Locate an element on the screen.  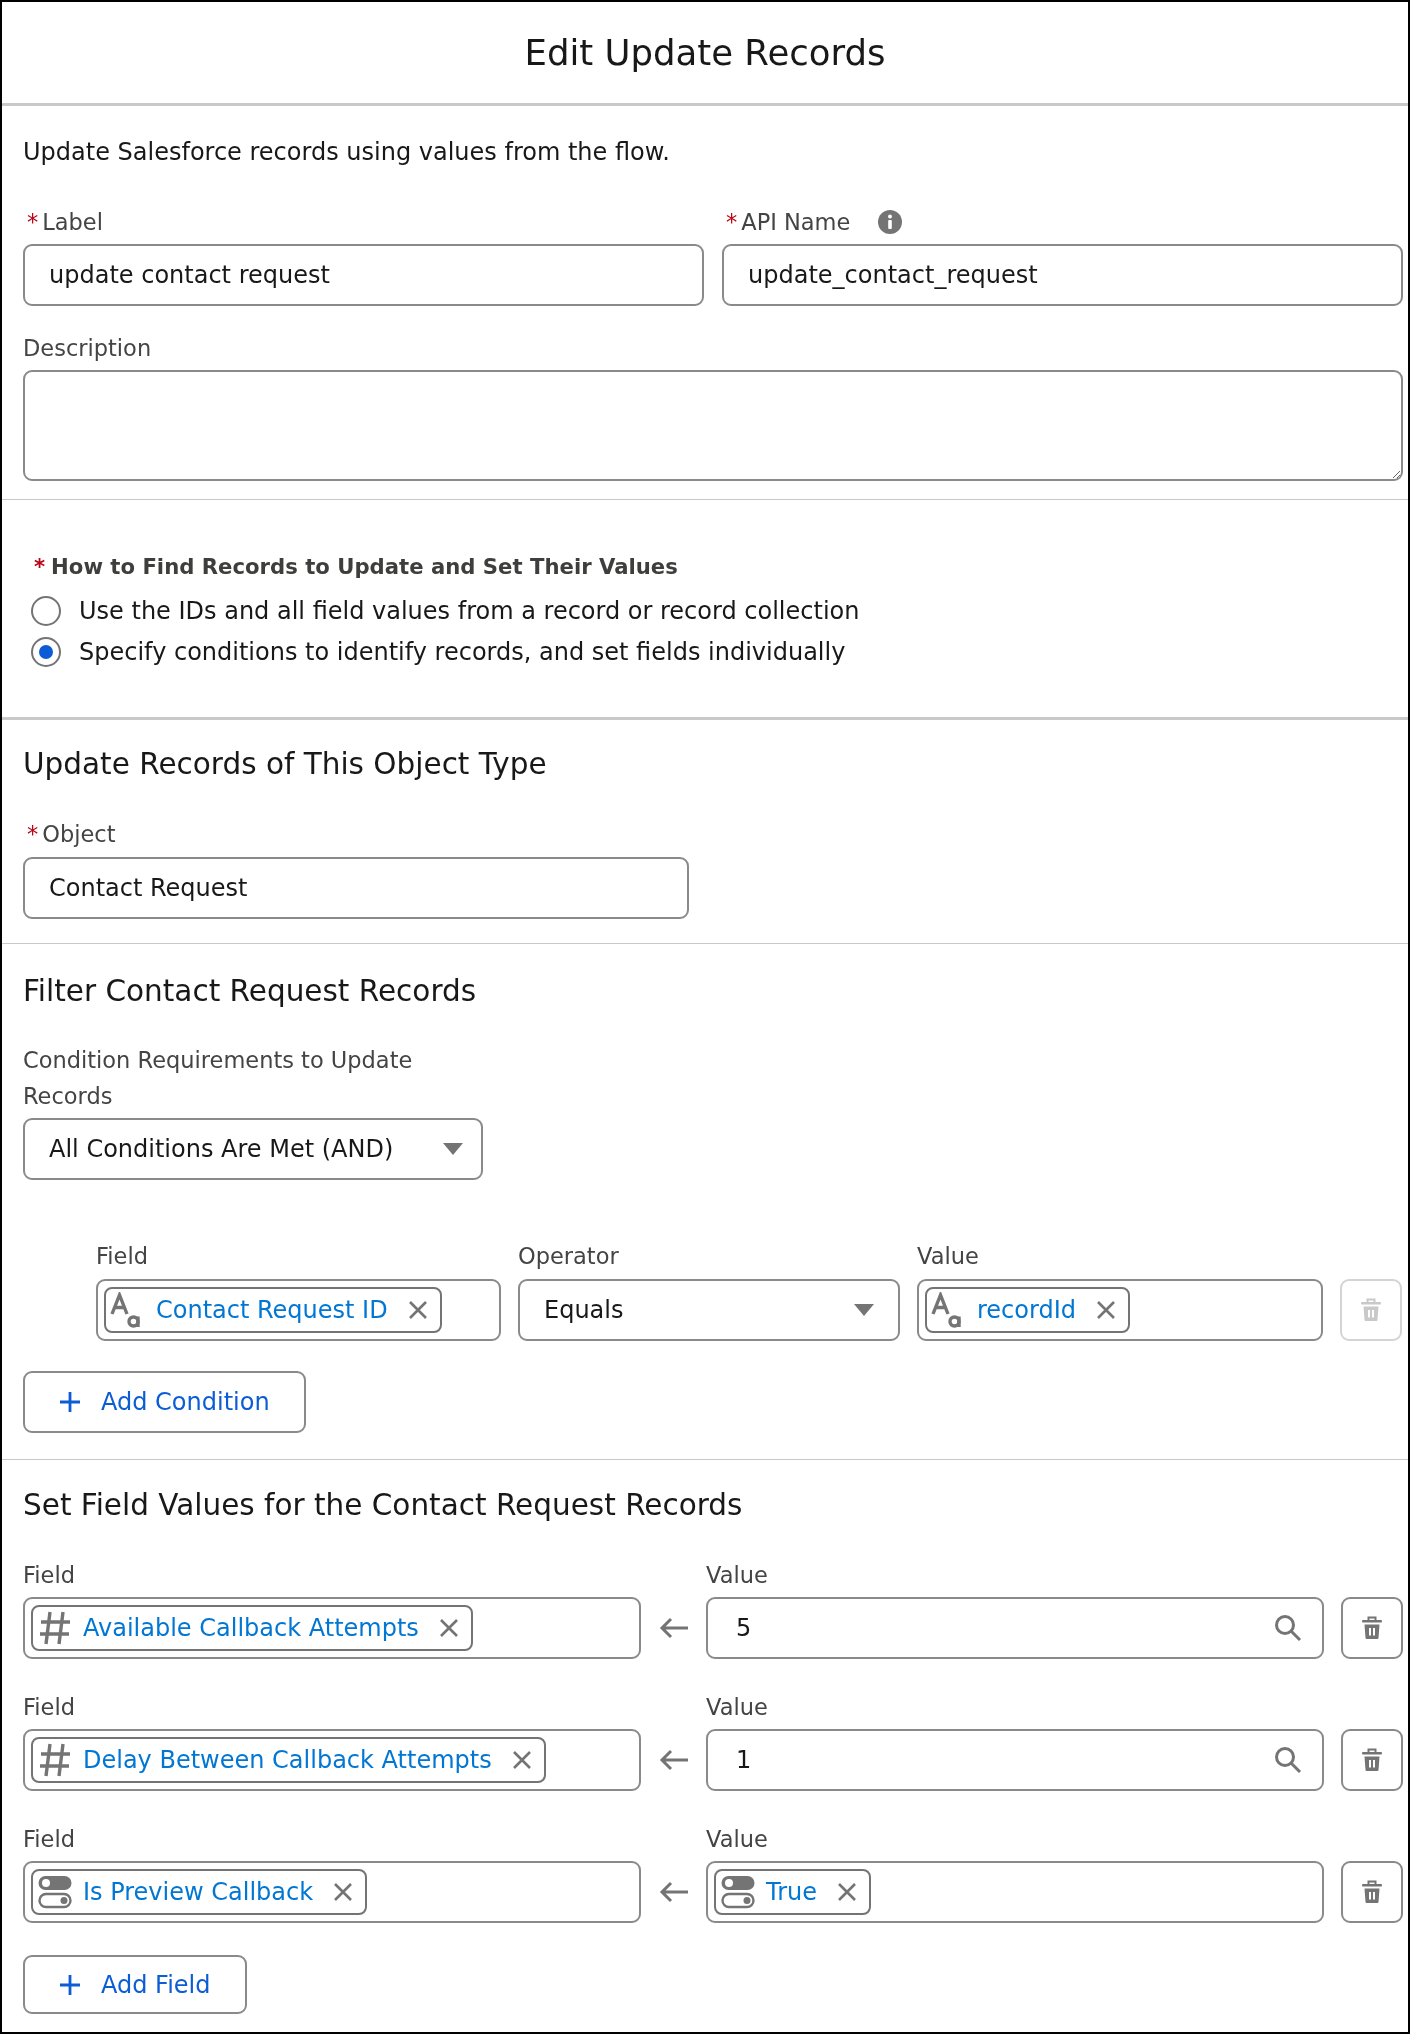
section-title: Filter Contact Request Records is located at coordinates (250, 991).